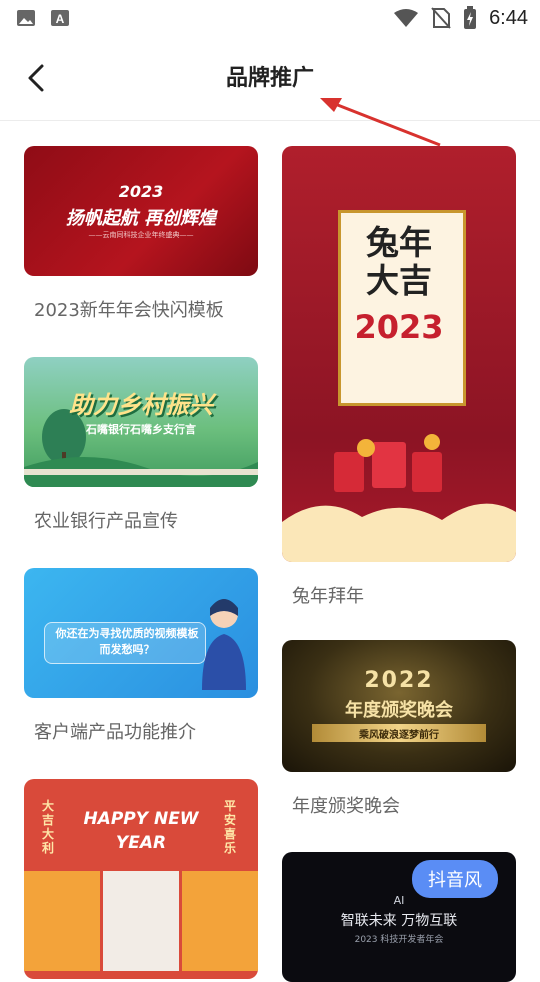  What do you see at coordinates (399, 680) in the screenshot?
I see `thumb-title: 2022` at bounding box center [399, 680].